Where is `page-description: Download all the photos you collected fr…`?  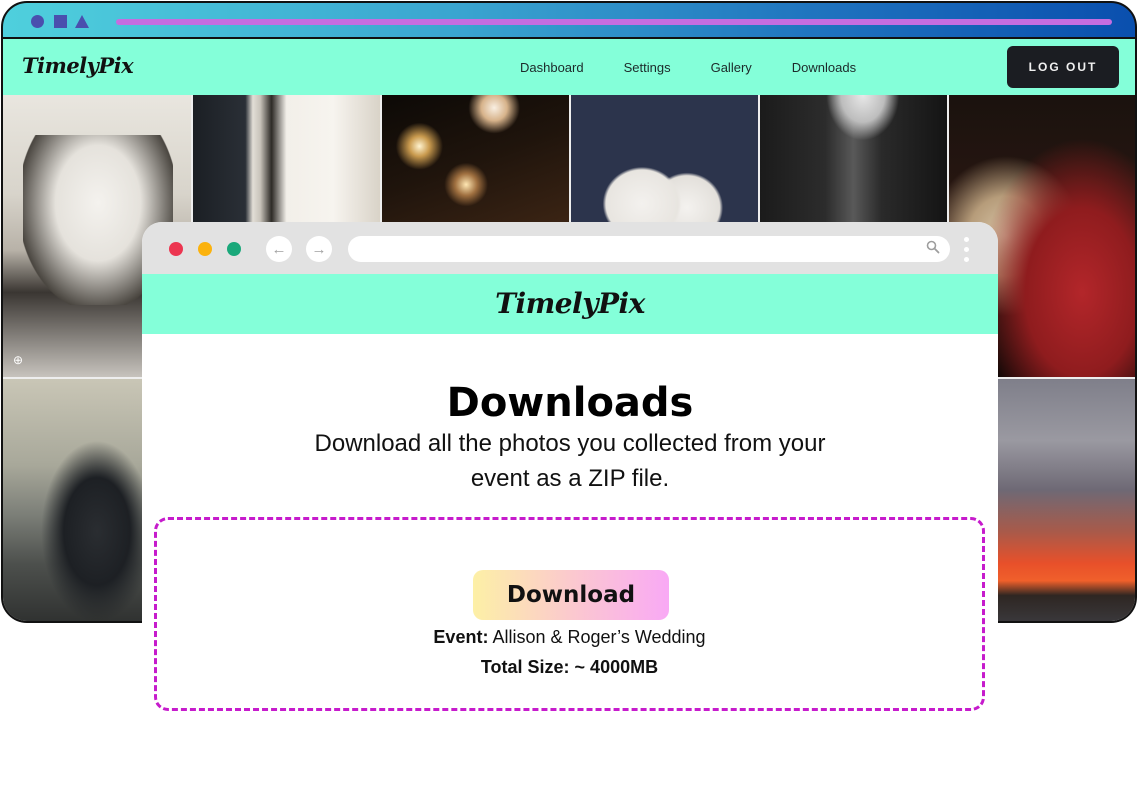
page-description: Download all the photos you collected fr… is located at coordinates (570, 461).